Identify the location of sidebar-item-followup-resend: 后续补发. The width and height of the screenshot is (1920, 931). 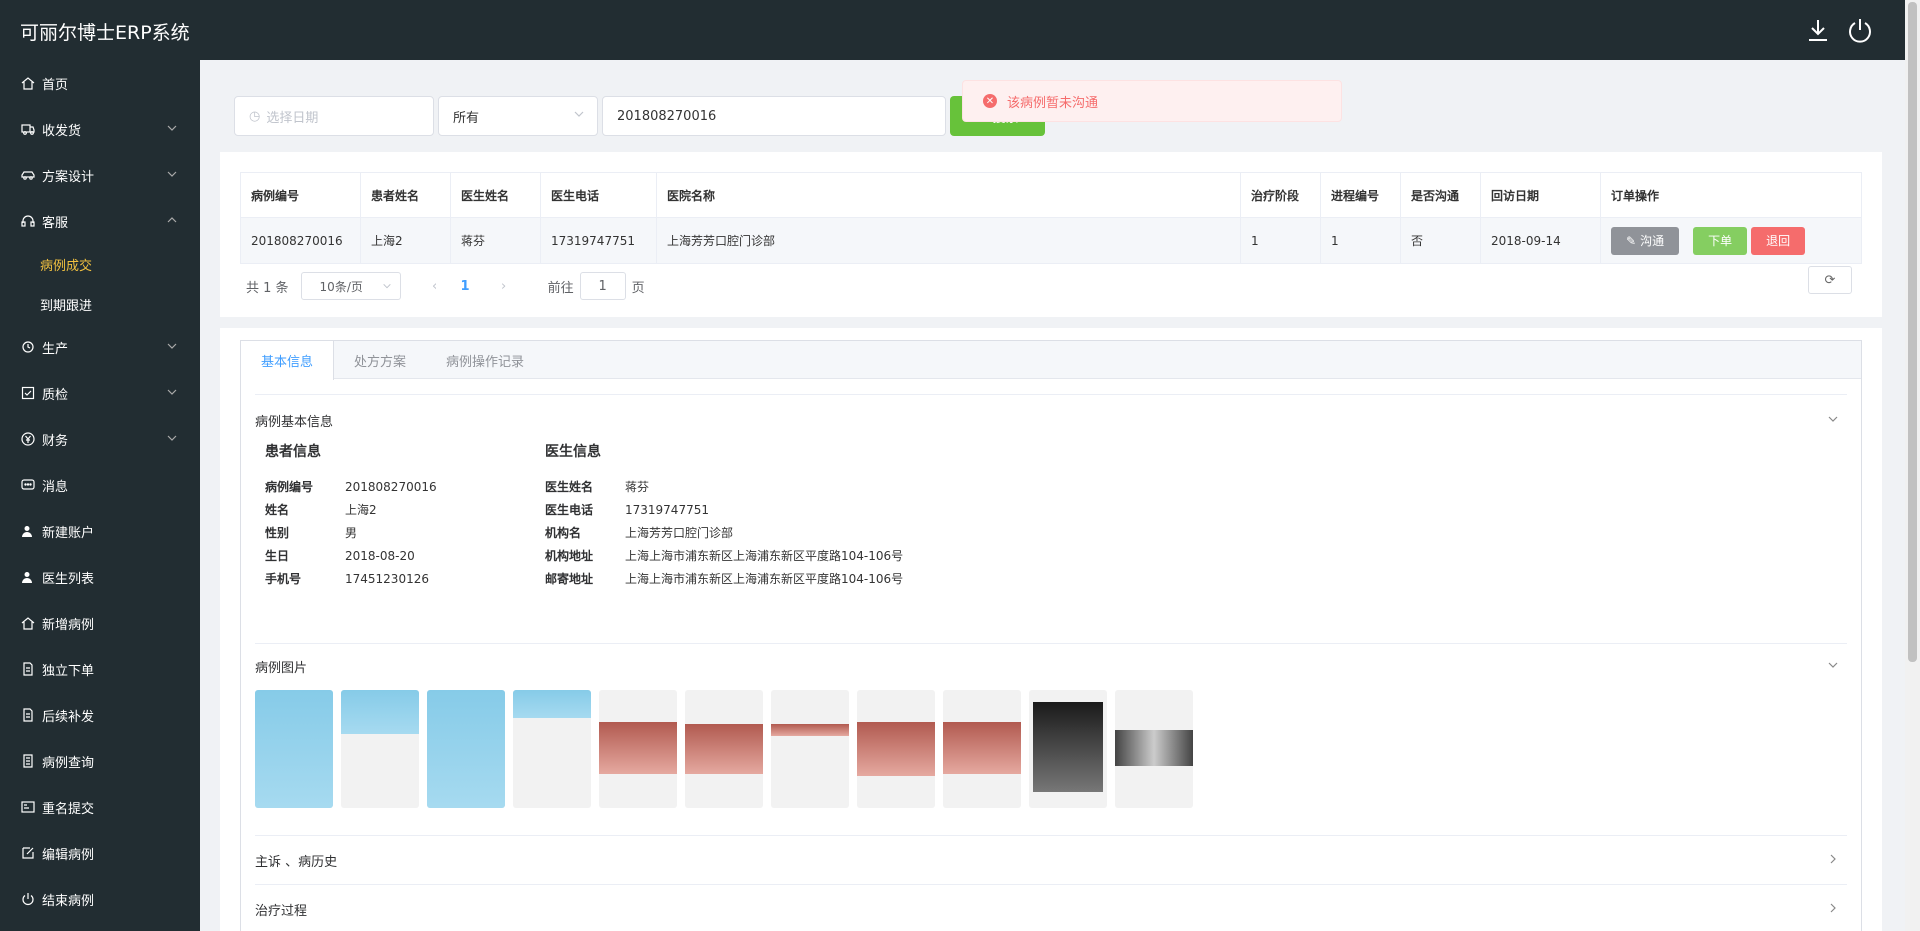
(100, 715).